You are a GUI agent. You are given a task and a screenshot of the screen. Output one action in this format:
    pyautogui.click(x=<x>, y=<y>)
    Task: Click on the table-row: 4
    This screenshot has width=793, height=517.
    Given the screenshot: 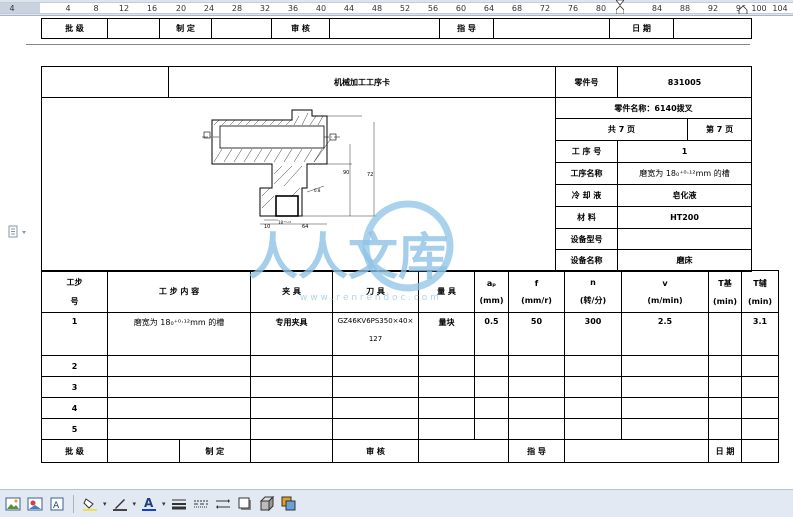 What is the action you would take?
    pyautogui.click(x=410, y=408)
    